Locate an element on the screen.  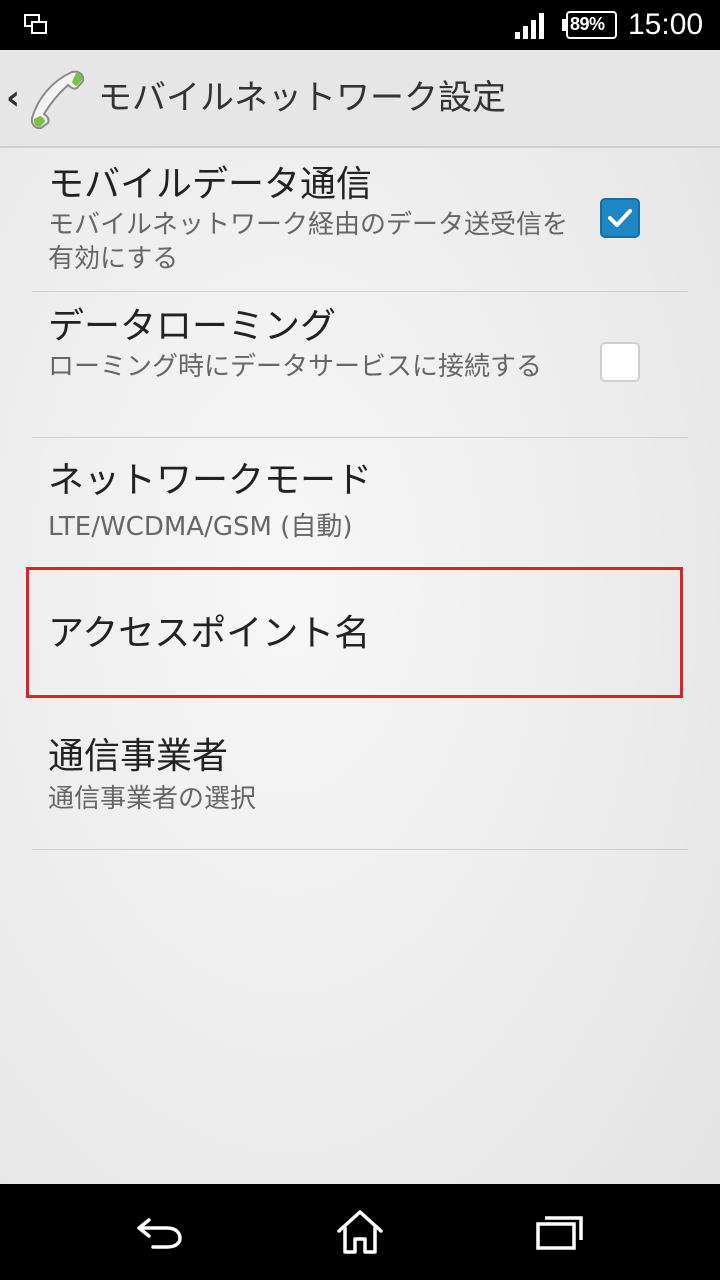
navigation-bar is located at coordinates (360, 1232).